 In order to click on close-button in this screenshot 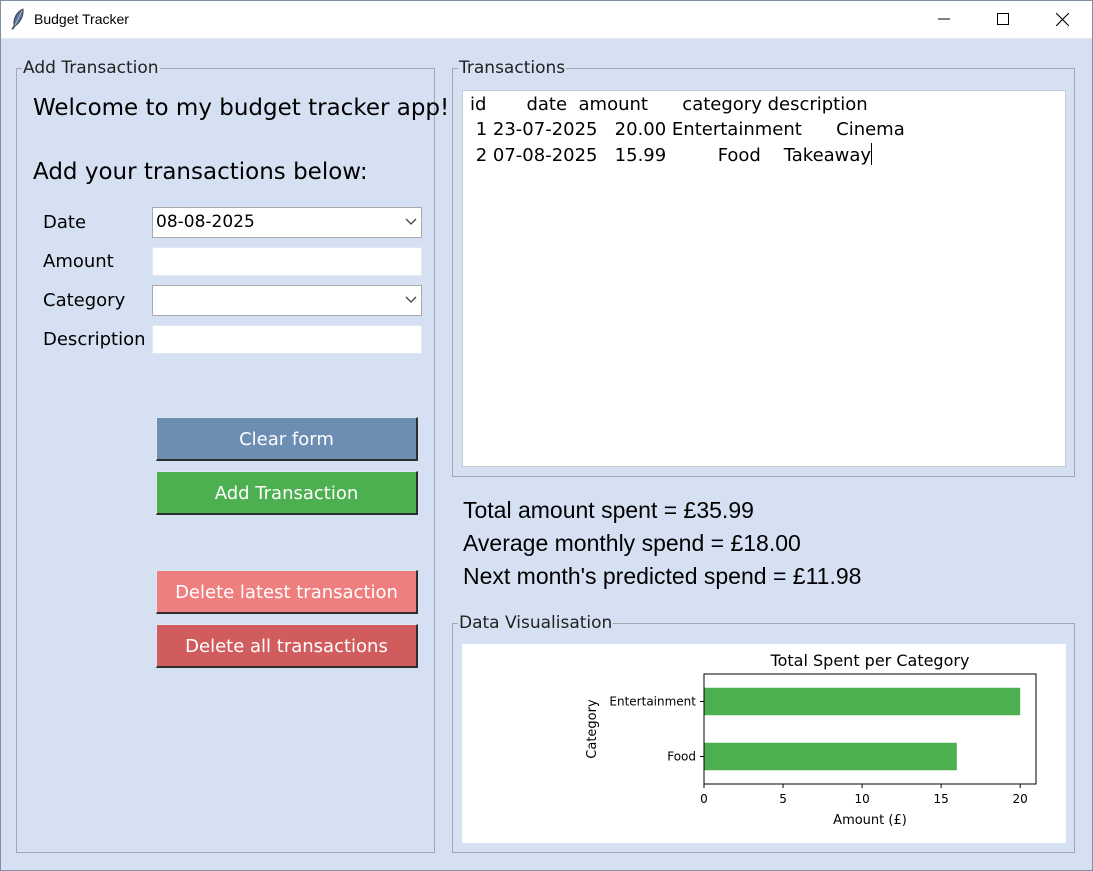, I will do `click(1062, 19)`.